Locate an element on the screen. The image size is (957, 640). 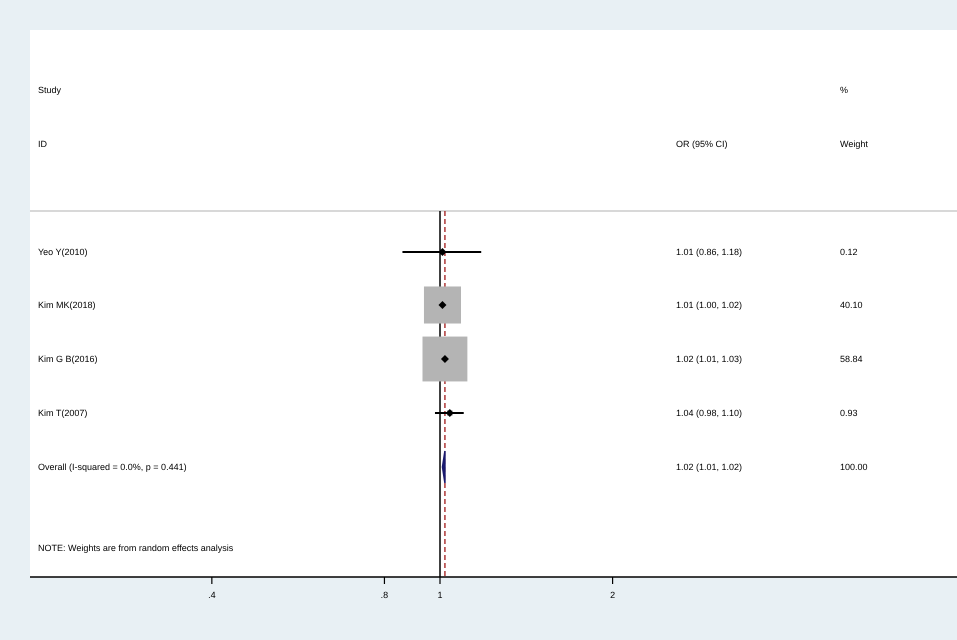
column-header: % is located at coordinates (844, 90).